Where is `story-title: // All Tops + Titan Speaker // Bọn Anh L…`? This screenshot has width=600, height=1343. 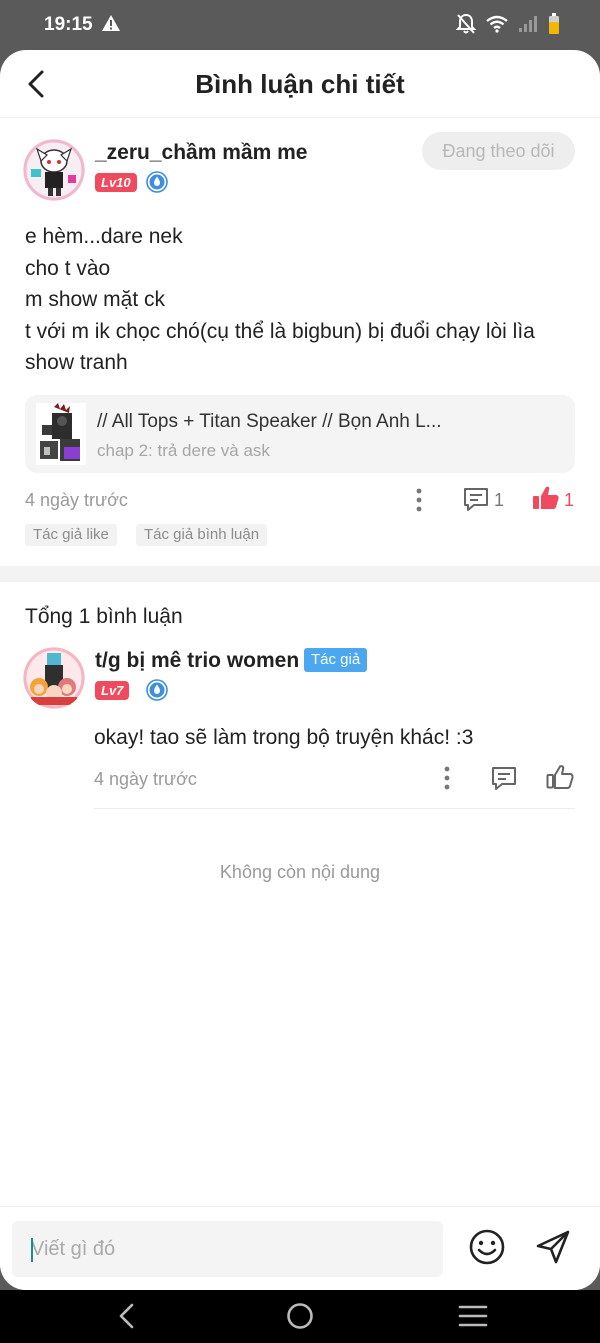 story-title: // All Tops + Titan Speaker // Bọn Anh L… is located at coordinates (269, 421).